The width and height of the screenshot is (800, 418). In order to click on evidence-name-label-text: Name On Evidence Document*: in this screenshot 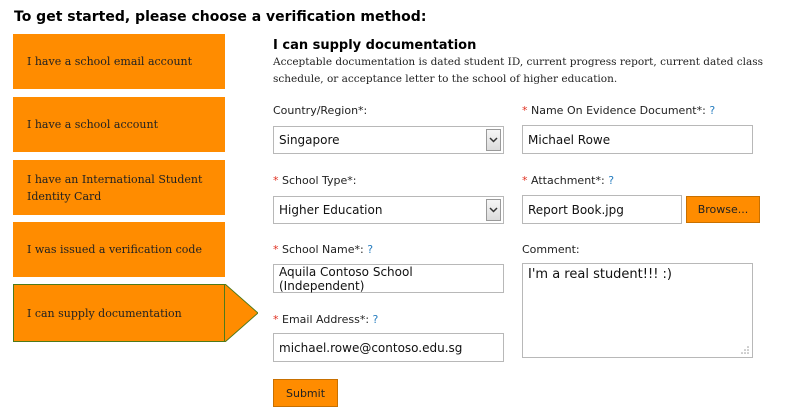, I will do `click(618, 110)`.